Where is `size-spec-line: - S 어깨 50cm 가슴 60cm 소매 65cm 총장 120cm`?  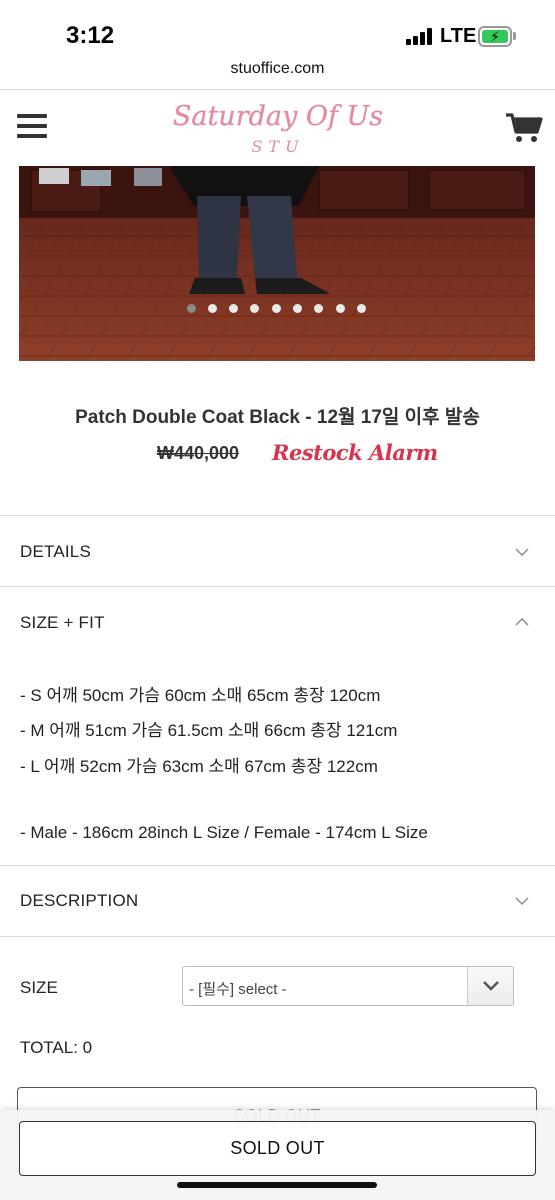
size-spec-line: - S 어깨 50cm 가슴 60cm 소매 65cm 총장 120cm is located at coordinates (200, 695).